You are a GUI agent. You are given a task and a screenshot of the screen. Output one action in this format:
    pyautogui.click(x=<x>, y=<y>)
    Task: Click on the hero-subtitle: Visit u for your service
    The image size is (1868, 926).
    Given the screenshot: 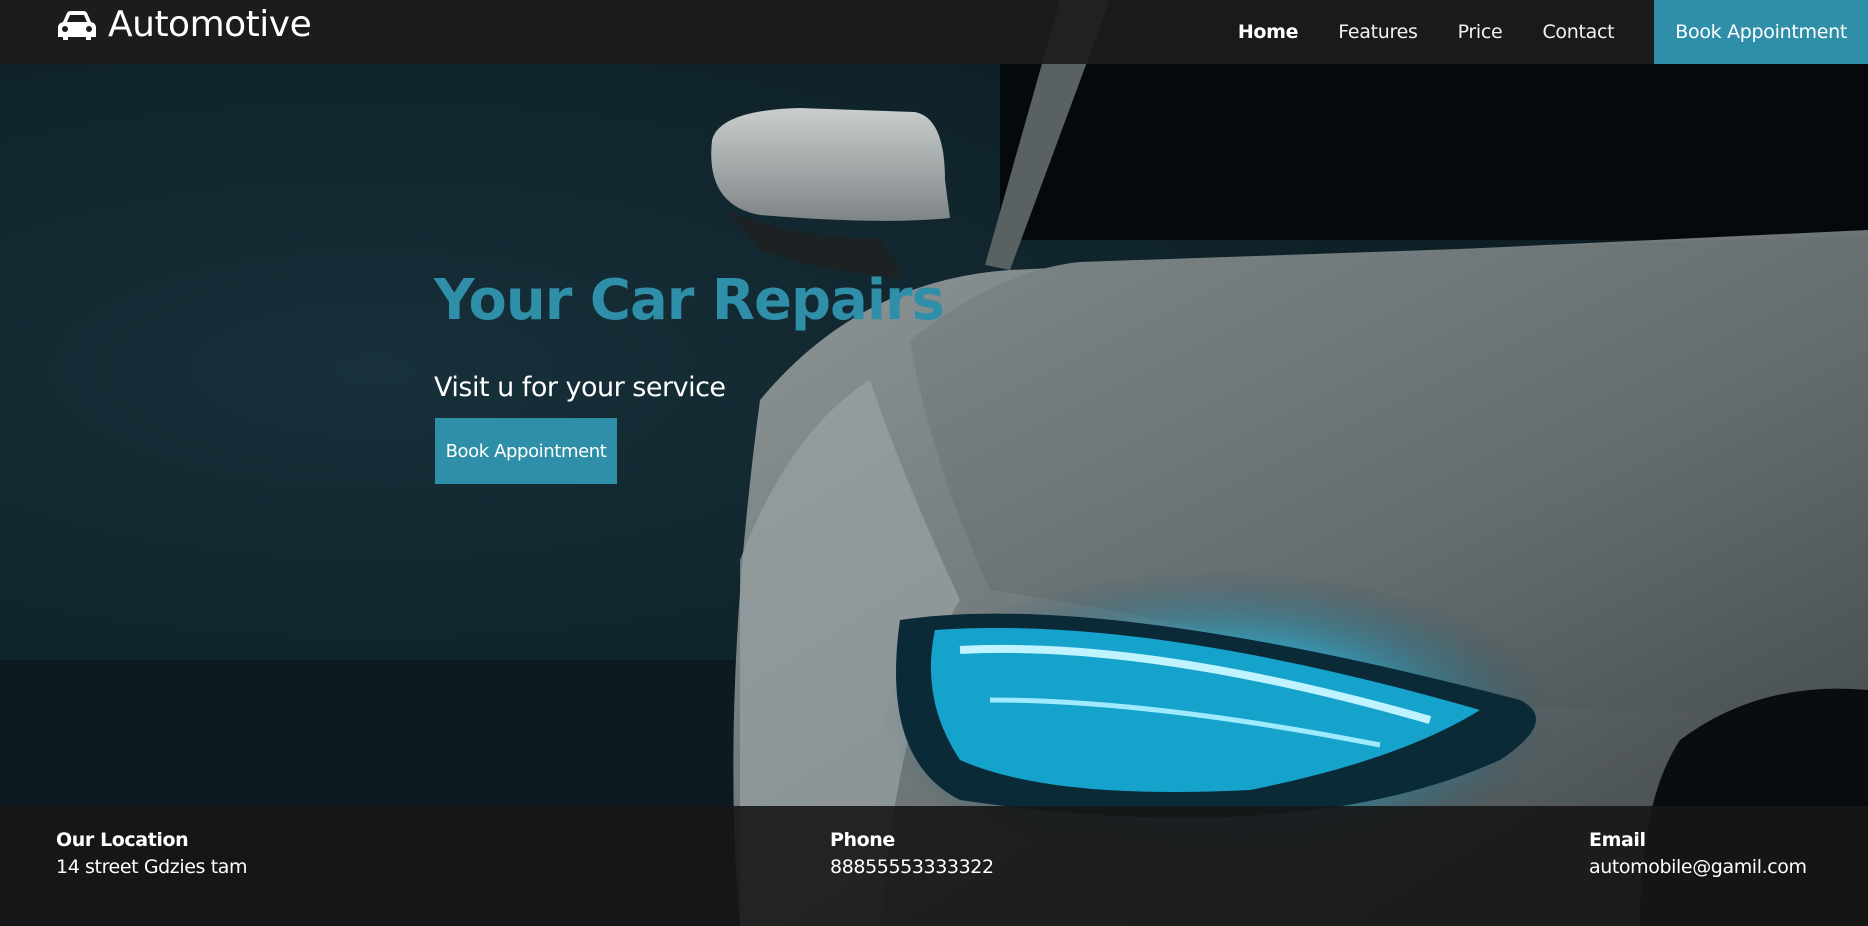 What is the action you would take?
    pyautogui.click(x=580, y=387)
    